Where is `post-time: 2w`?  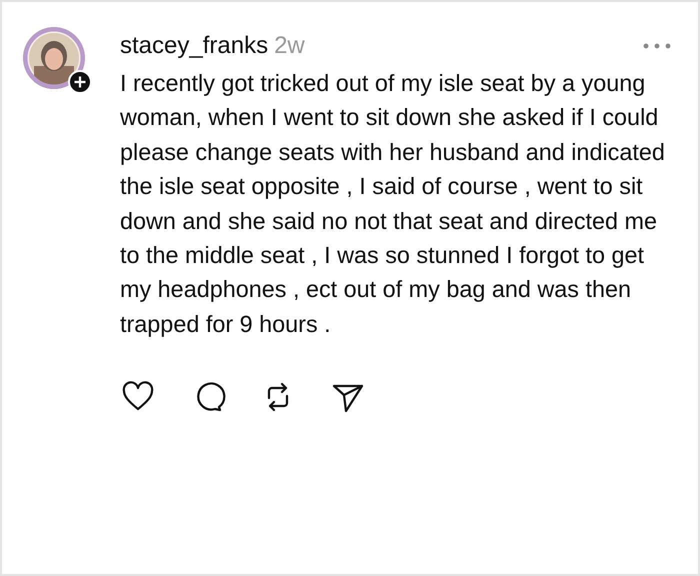 post-time: 2w is located at coordinates (289, 46).